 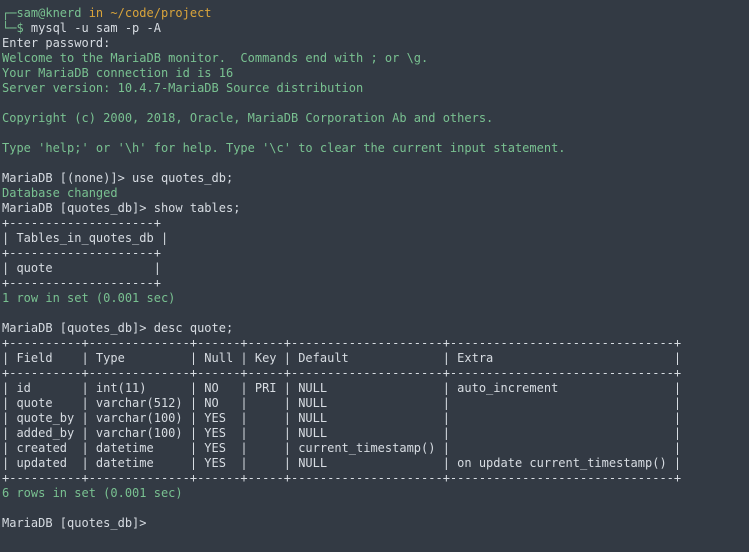 I want to click on output-line: | quote |, so click(x=81, y=268).